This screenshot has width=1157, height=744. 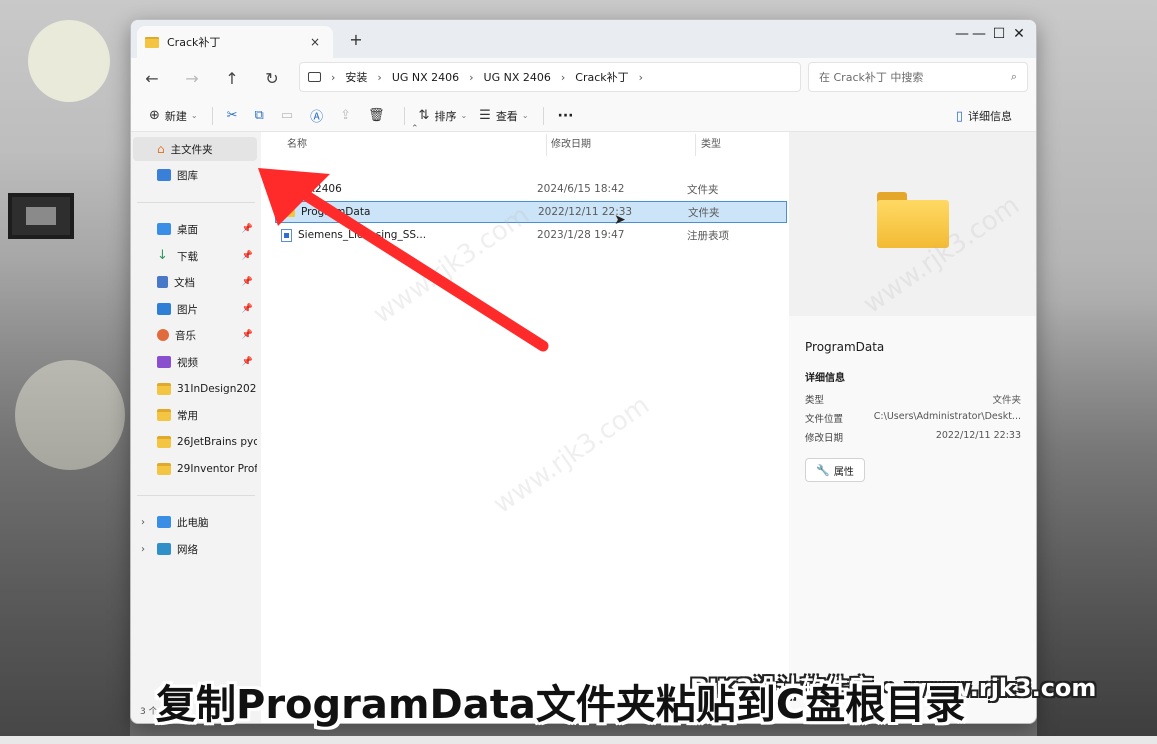 What do you see at coordinates (566, 116) in the screenshot?
I see `more-button: ···` at bounding box center [566, 116].